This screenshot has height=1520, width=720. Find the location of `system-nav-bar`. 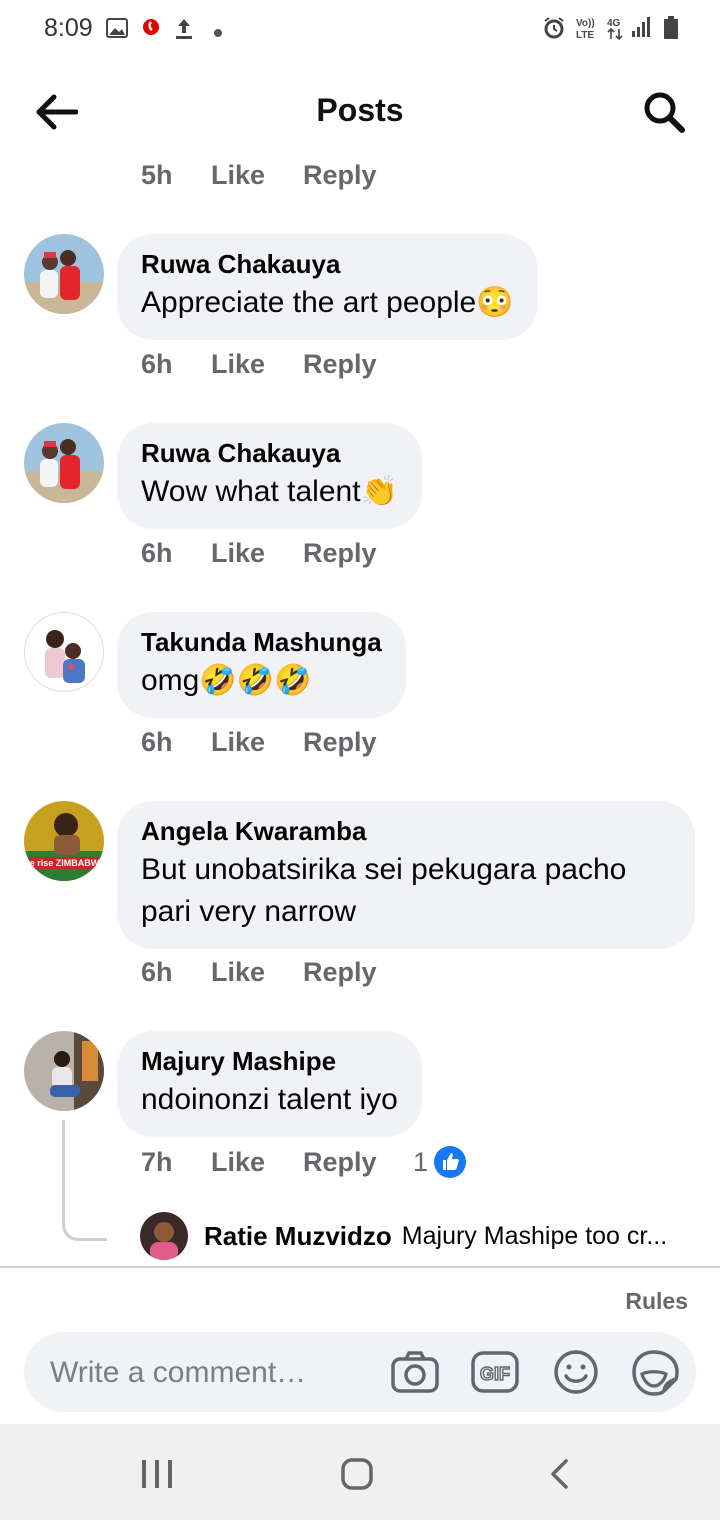

system-nav-bar is located at coordinates (360, 1472).